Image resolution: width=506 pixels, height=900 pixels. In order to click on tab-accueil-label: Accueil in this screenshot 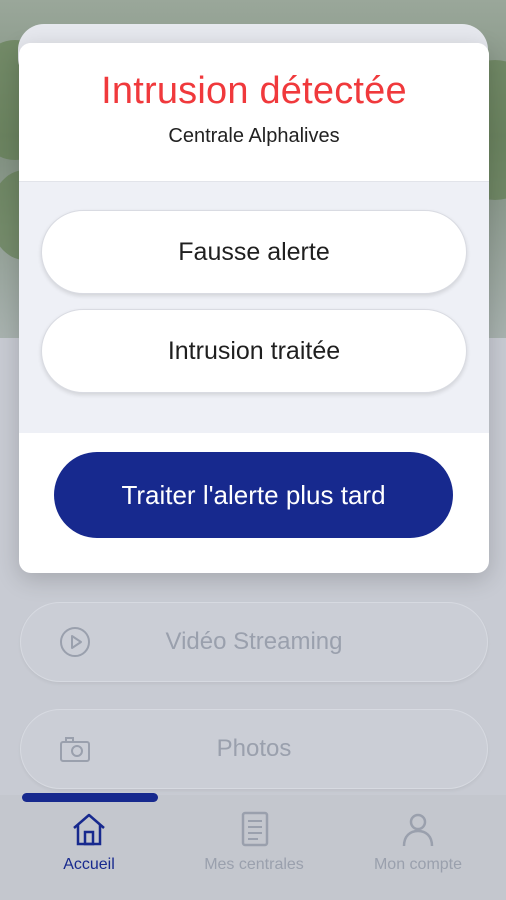, I will do `click(89, 864)`.